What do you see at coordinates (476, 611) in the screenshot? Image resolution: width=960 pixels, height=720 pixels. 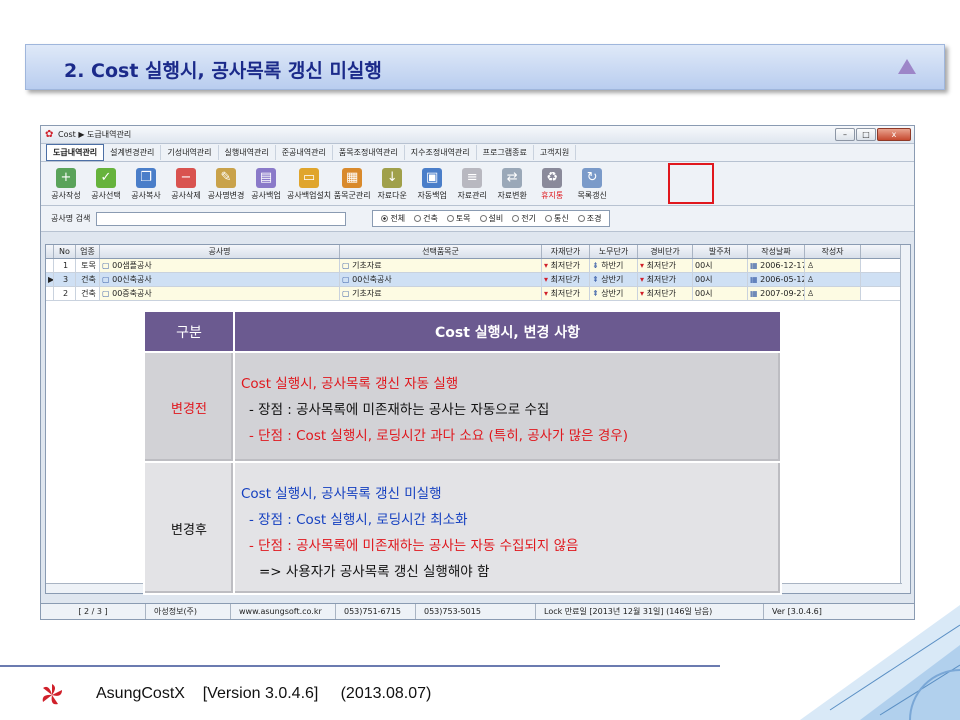 I see `fax-number: 053)753-5015` at bounding box center [476, 611].